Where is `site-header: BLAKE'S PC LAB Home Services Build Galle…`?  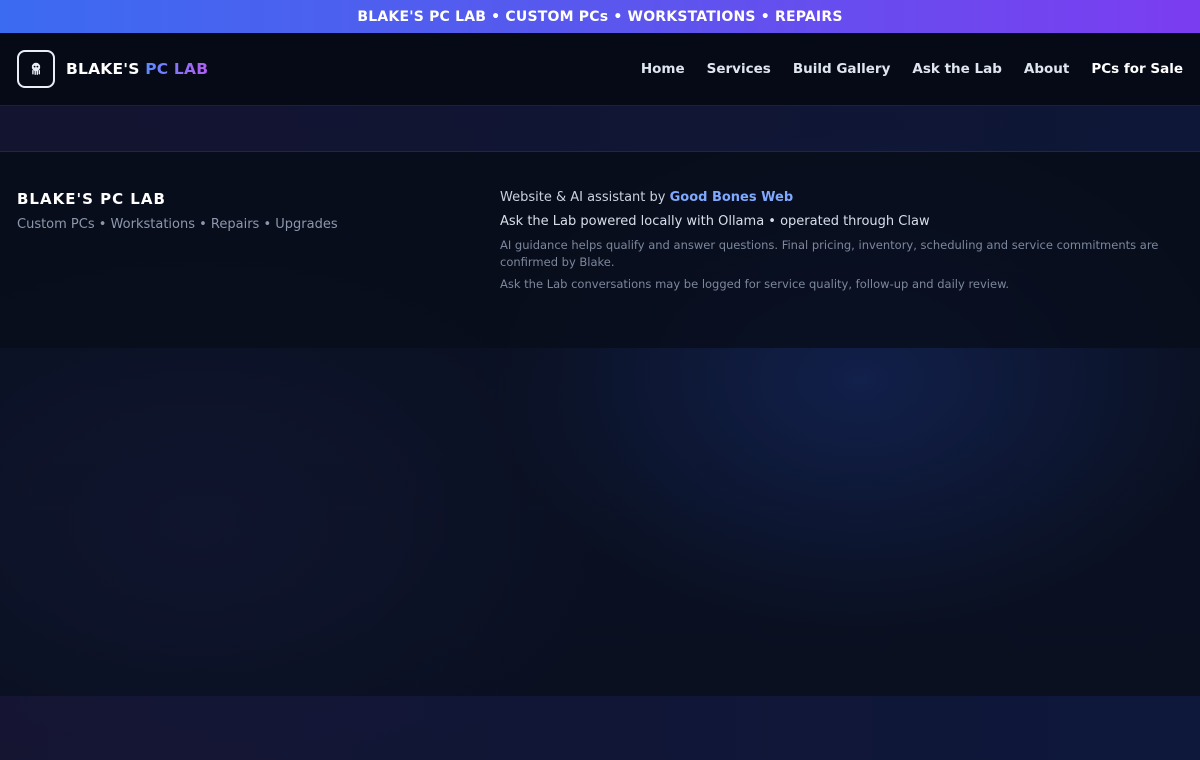
site-header: BLAKE'S PC LAB Home Services Build Galle… is located at coordinates (600, 69).